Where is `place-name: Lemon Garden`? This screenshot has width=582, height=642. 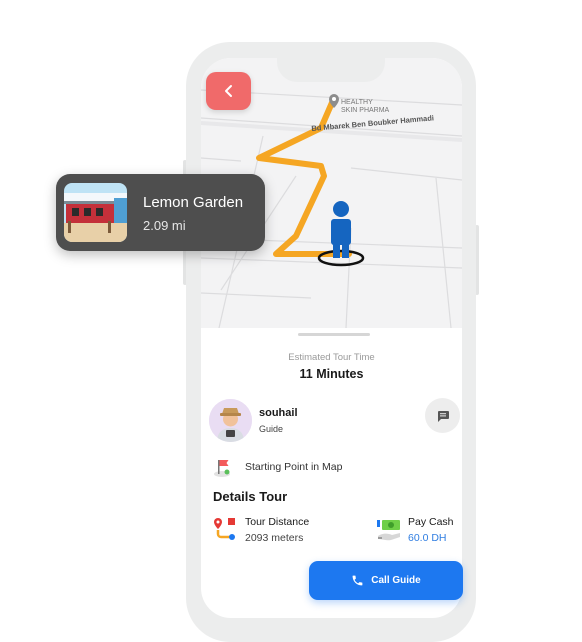
place-name: Lemon Garden is located at coordinates (193, 202).